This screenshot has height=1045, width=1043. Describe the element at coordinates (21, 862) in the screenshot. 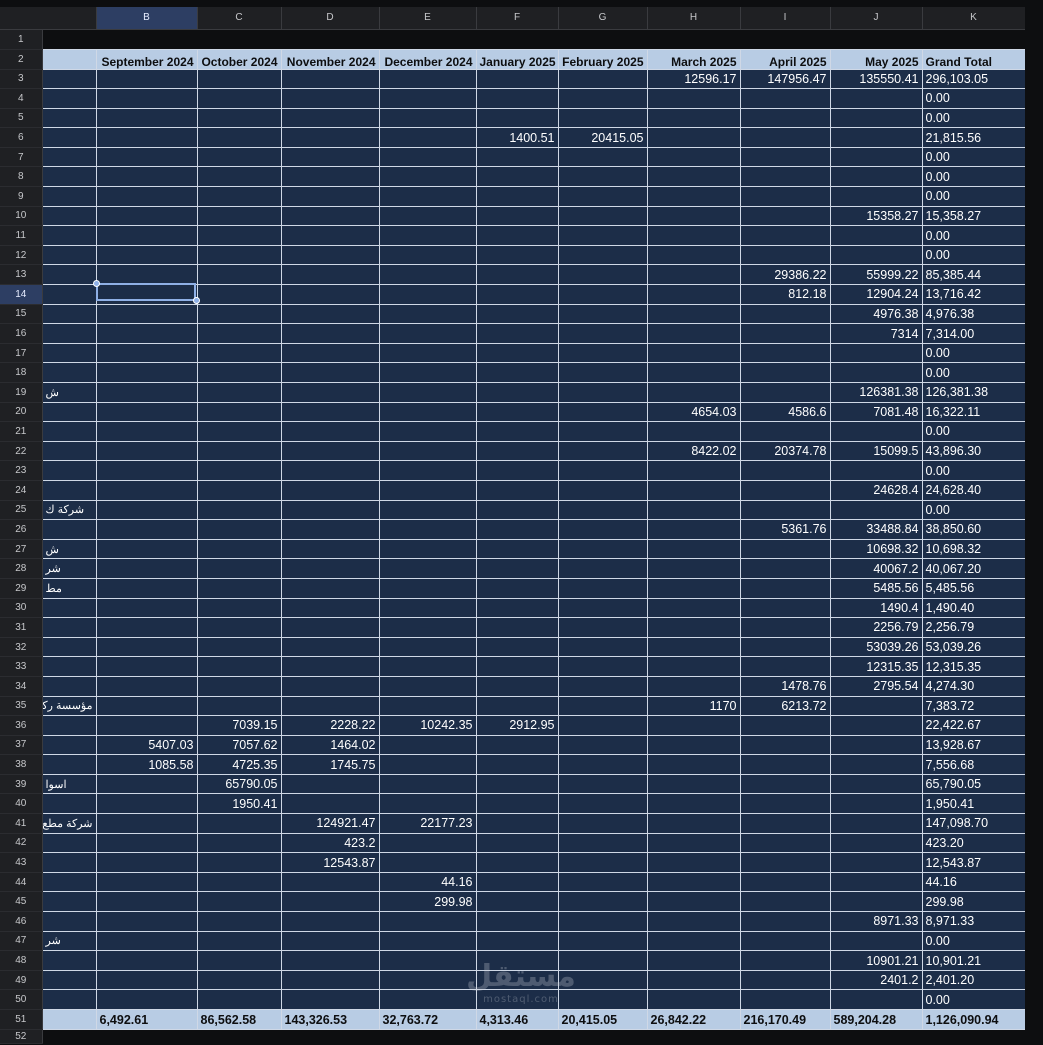

I see `row-header: 43` at that location.